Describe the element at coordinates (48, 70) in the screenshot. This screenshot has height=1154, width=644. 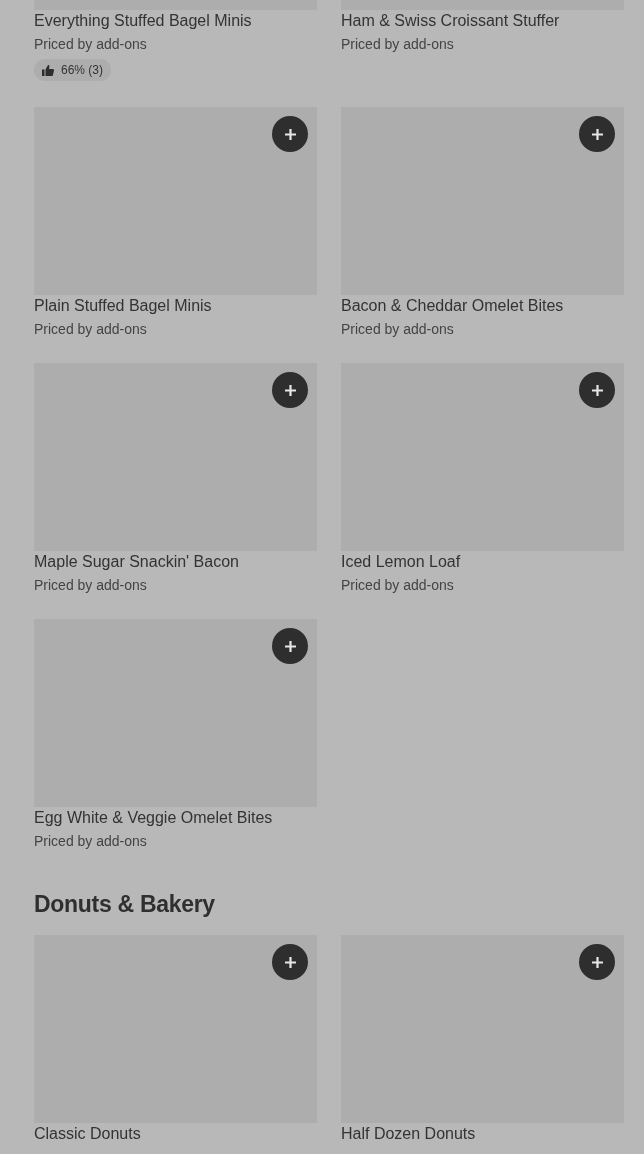
I see `thumbs-up-icon` at that location.